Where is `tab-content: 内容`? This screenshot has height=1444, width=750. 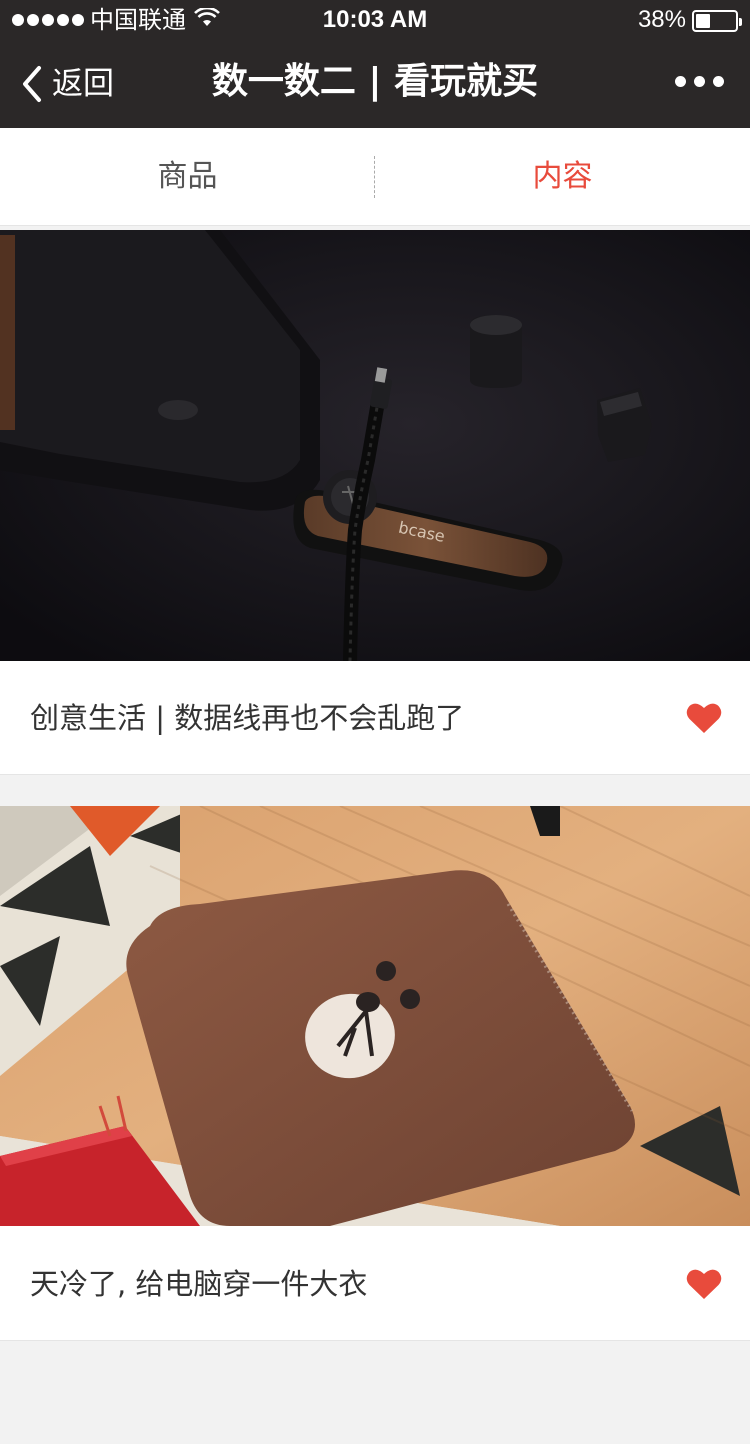 tab-content: 内容 is located at coordinates (562, 176).